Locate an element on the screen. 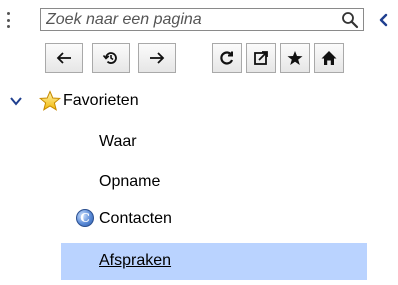 This screenshot has height=285, width=398. drag-handle-icon is located at coordinates (8, 20).